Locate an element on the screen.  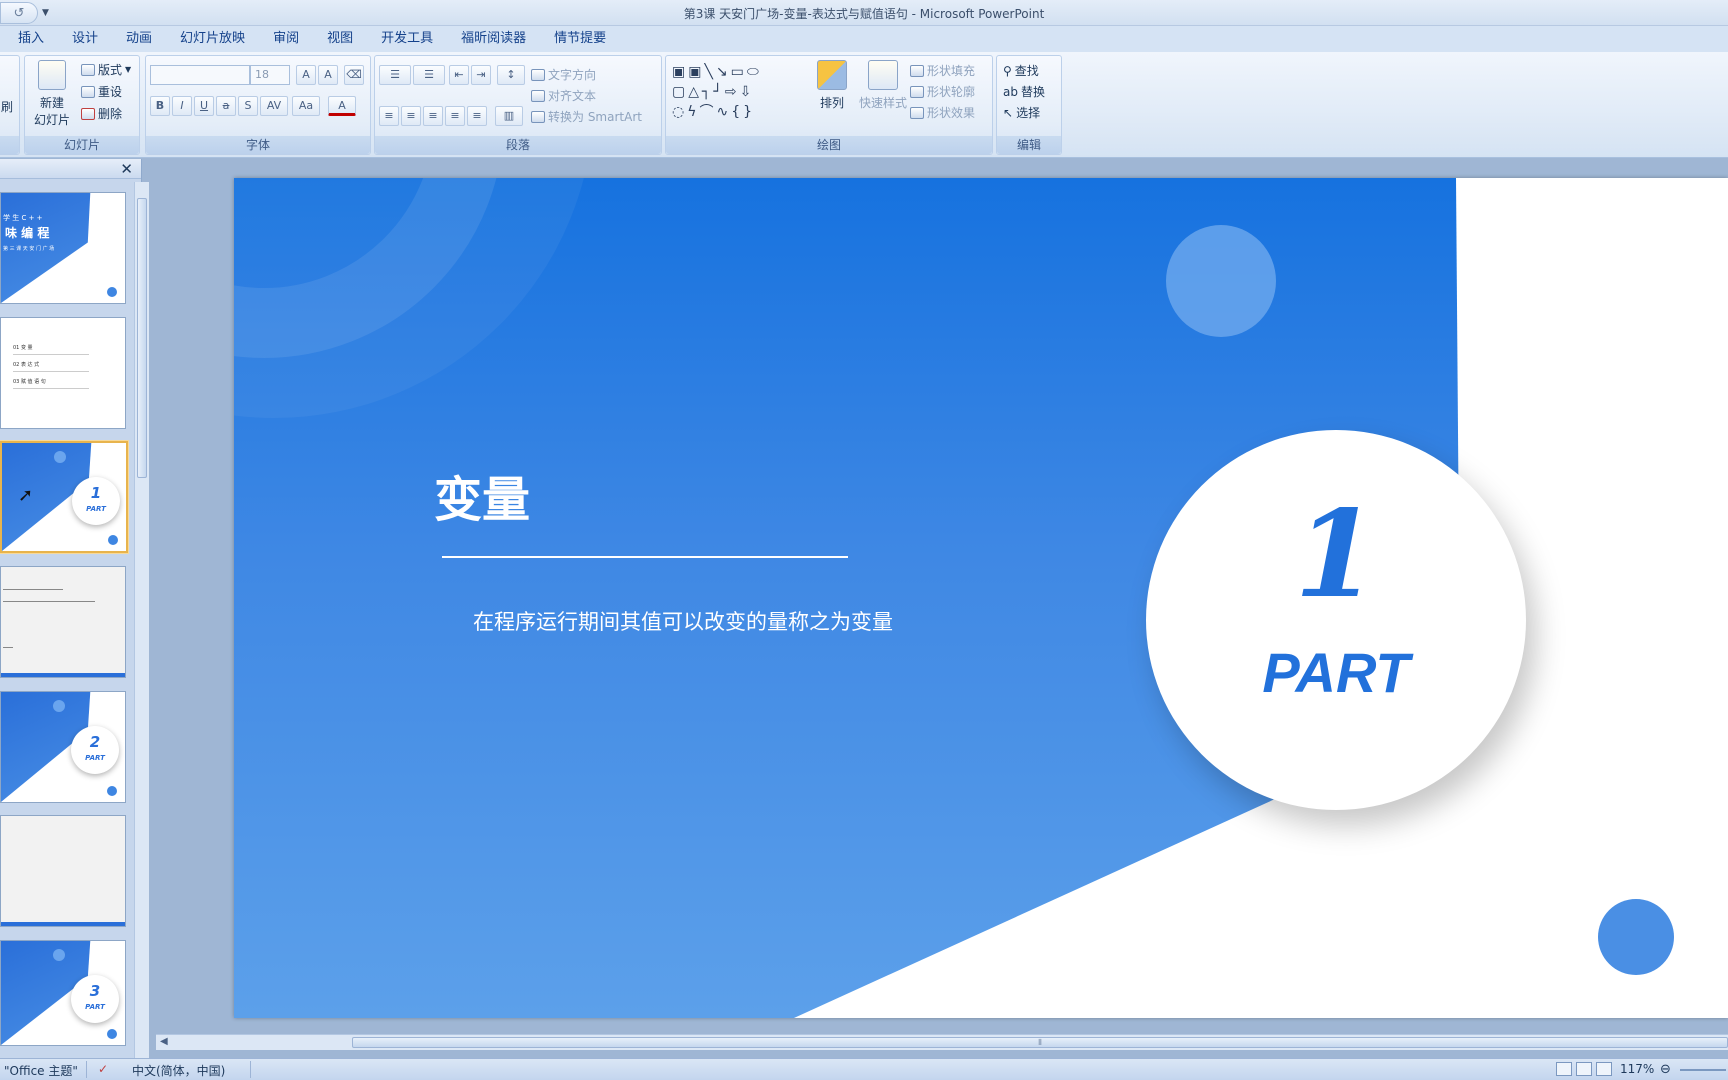
align-left-icon: ≡ is located at coordinates (389, 116).